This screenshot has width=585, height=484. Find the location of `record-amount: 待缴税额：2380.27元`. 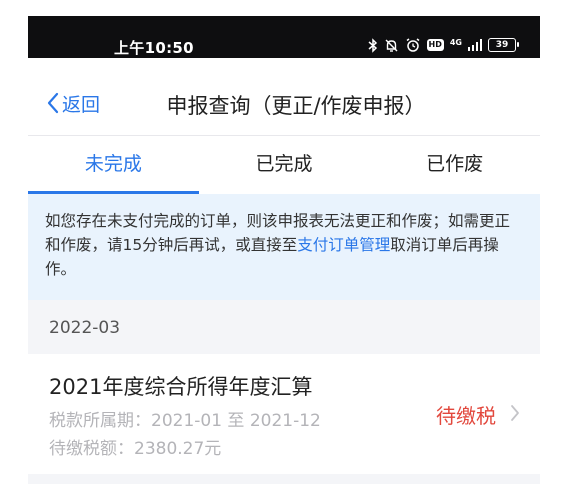

record-amount: 待缴税额：2380.27元 is located at coordinates (135, 449).